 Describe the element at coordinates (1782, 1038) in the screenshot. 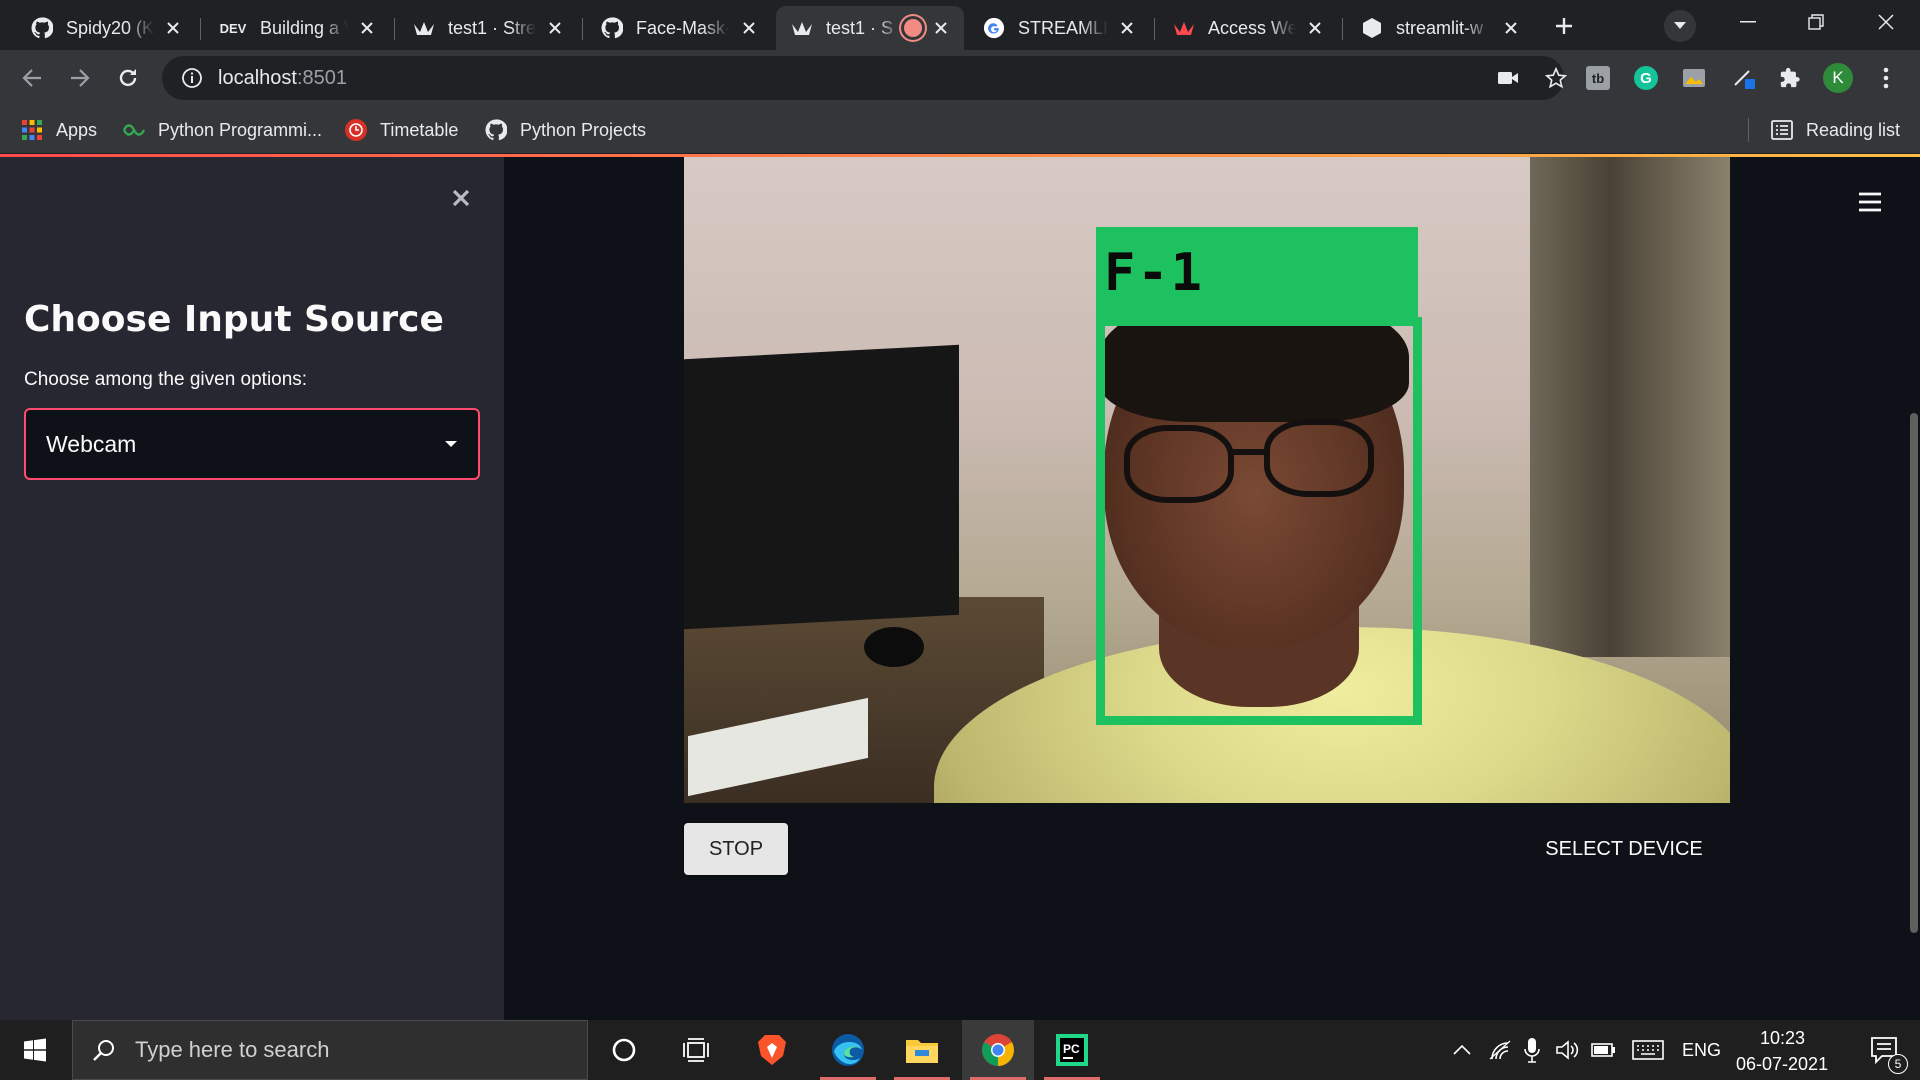

I see `clock-time: 10:23` at that location.